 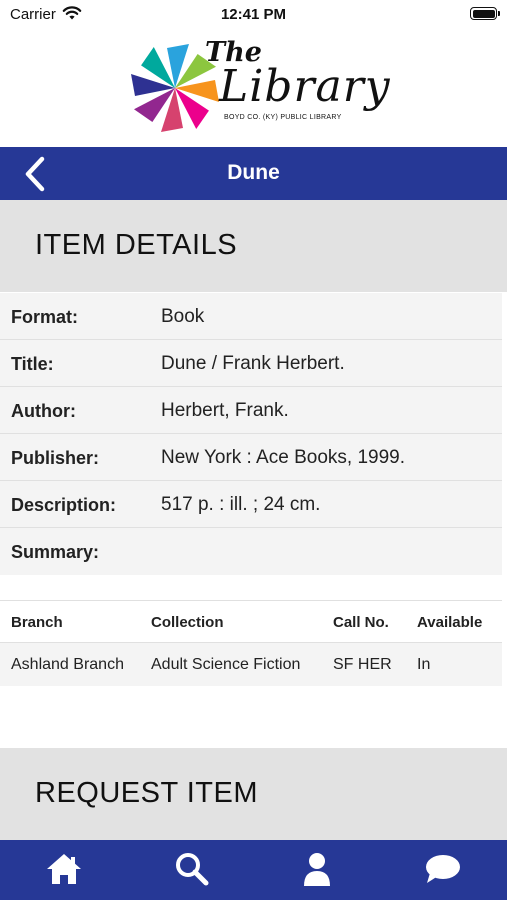 What do you see at coordinates (55, 552) in the screenshot?
I see `detail-label: Summary:` at bounding box center [55, 552].